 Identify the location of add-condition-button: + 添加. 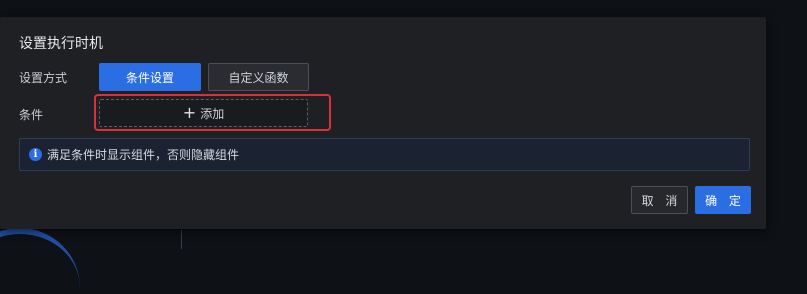
(203, 113).